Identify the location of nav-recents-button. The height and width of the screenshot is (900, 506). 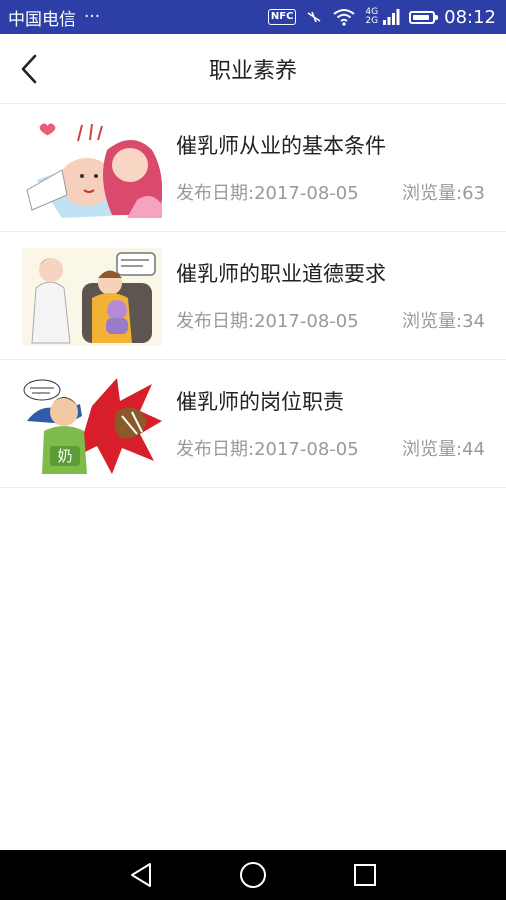
(365, 875).